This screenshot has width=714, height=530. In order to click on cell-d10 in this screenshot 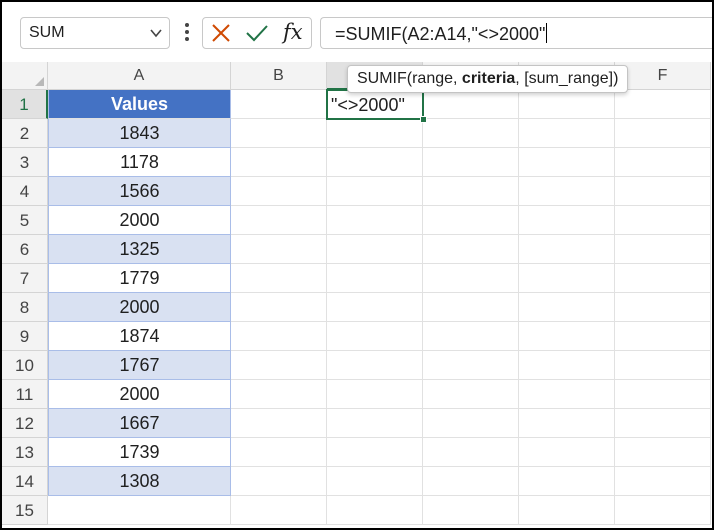, I will do `click(471, 365)`.